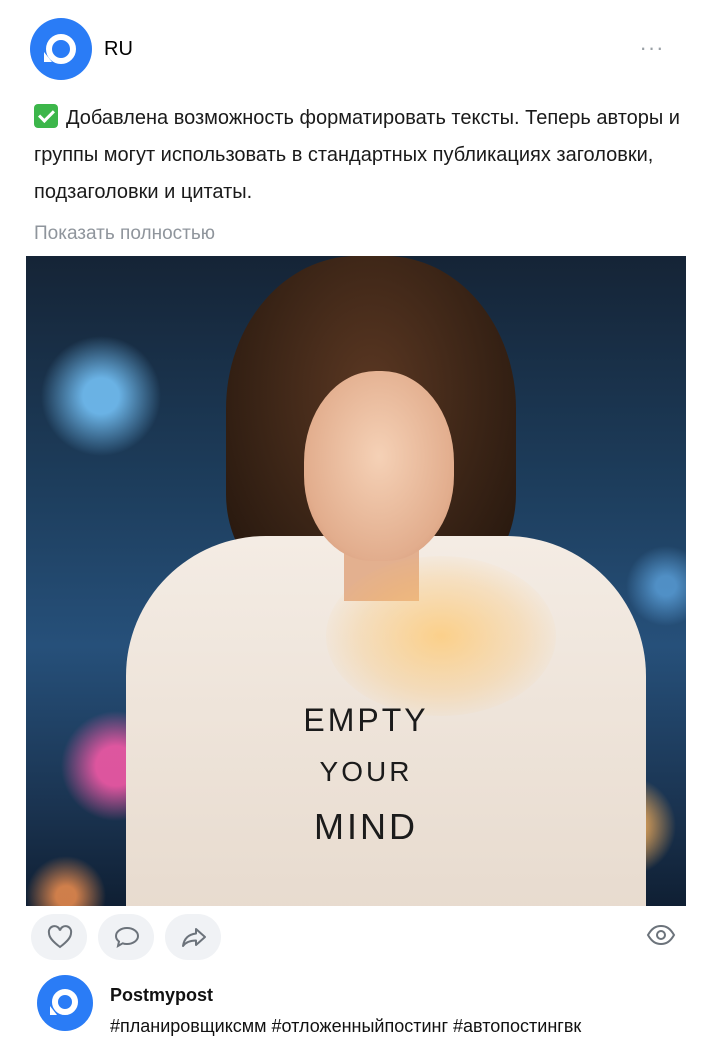 The width and height of the screenshot is (712, 1060). Describe the element at coordinates (441, 636) in the screenshot. I see `photo-star-lights` at that location.